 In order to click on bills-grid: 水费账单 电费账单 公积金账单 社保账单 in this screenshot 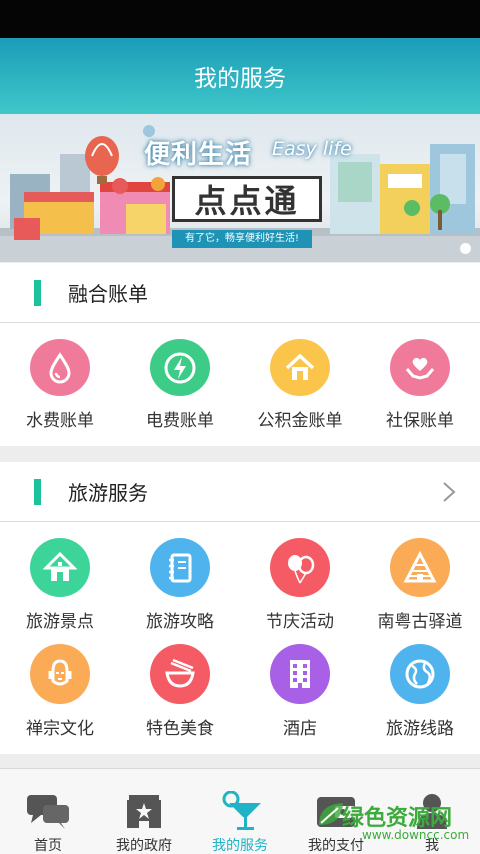, I will do `click(240, 377)`.